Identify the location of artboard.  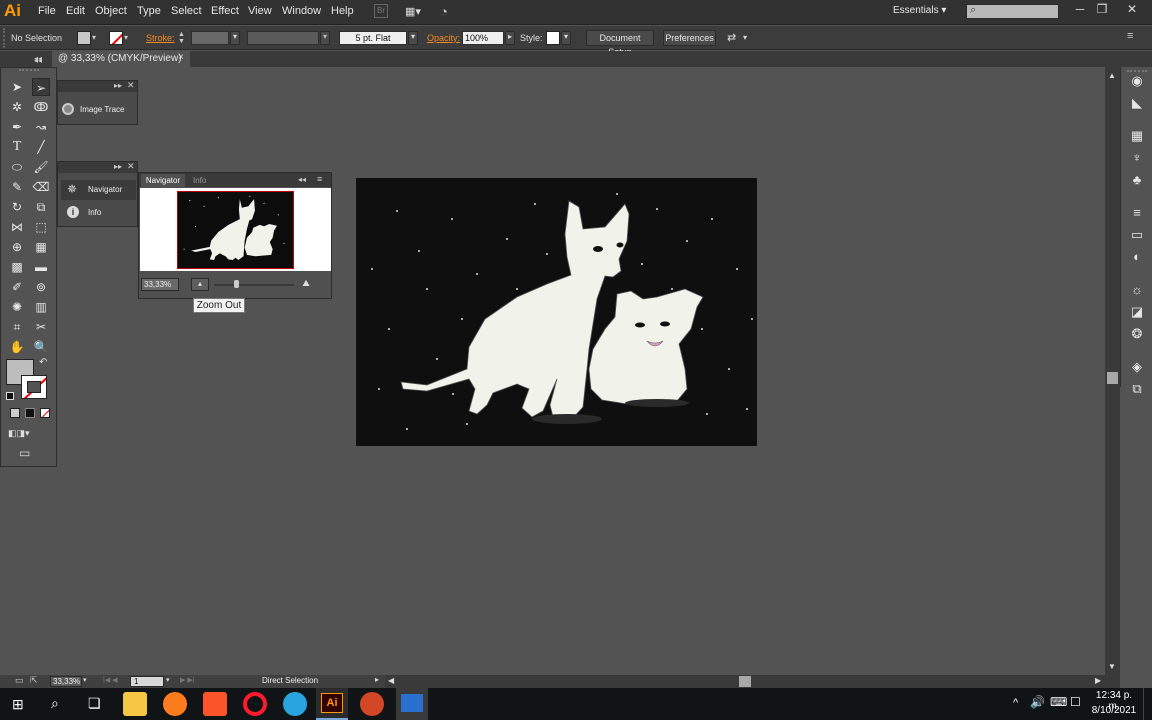
(556, 312).